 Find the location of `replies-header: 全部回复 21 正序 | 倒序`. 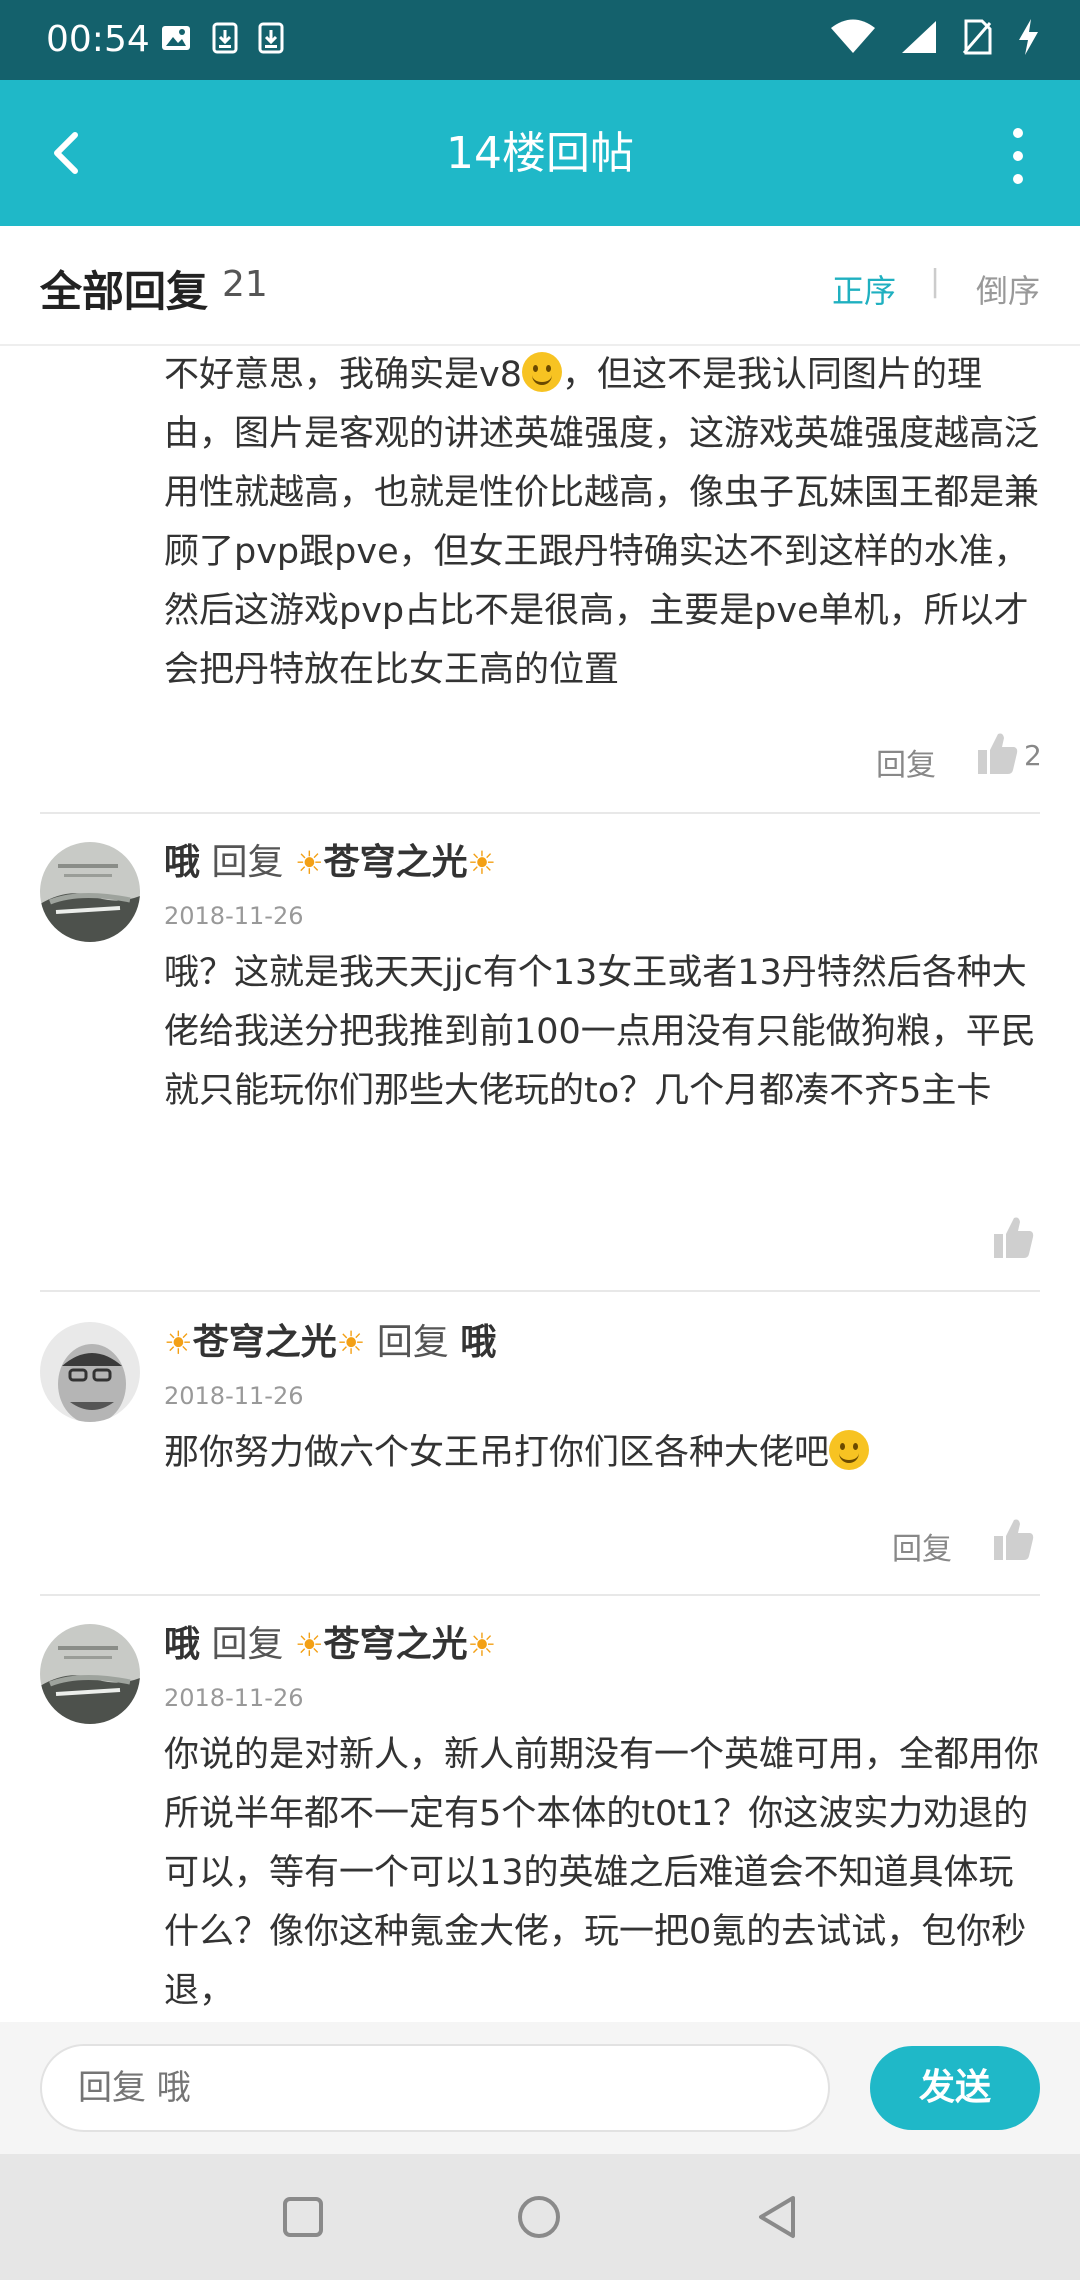

replies-header: 全部回复 21 正序 | 倒序 is located at coordinates (540, 286).